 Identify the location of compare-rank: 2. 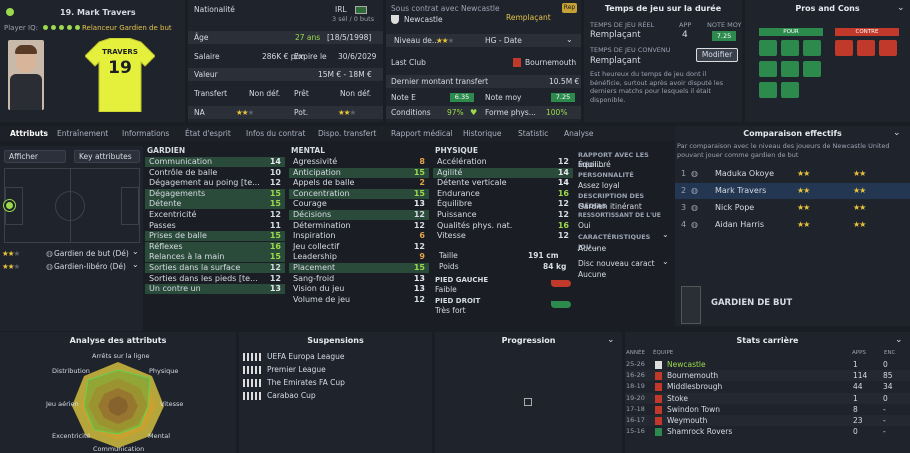
(684, 190).